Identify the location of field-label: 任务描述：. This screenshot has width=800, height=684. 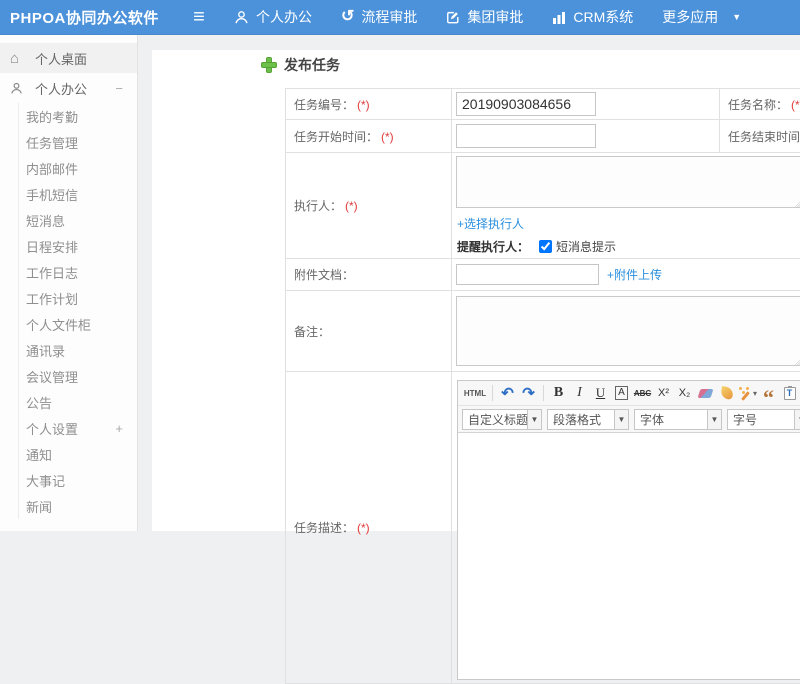
(324, 528).